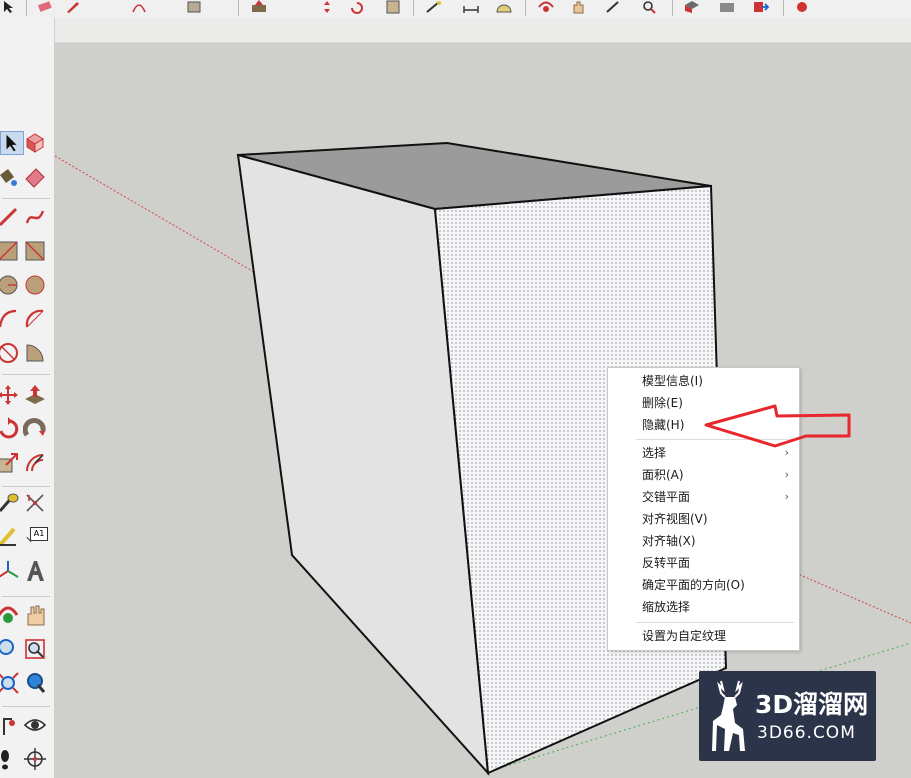 The width and height of the screenshot is (911, 778). Describe the element at coordinates (35, 615) in the screenshot. I see `pan-tool-icon` at that location.